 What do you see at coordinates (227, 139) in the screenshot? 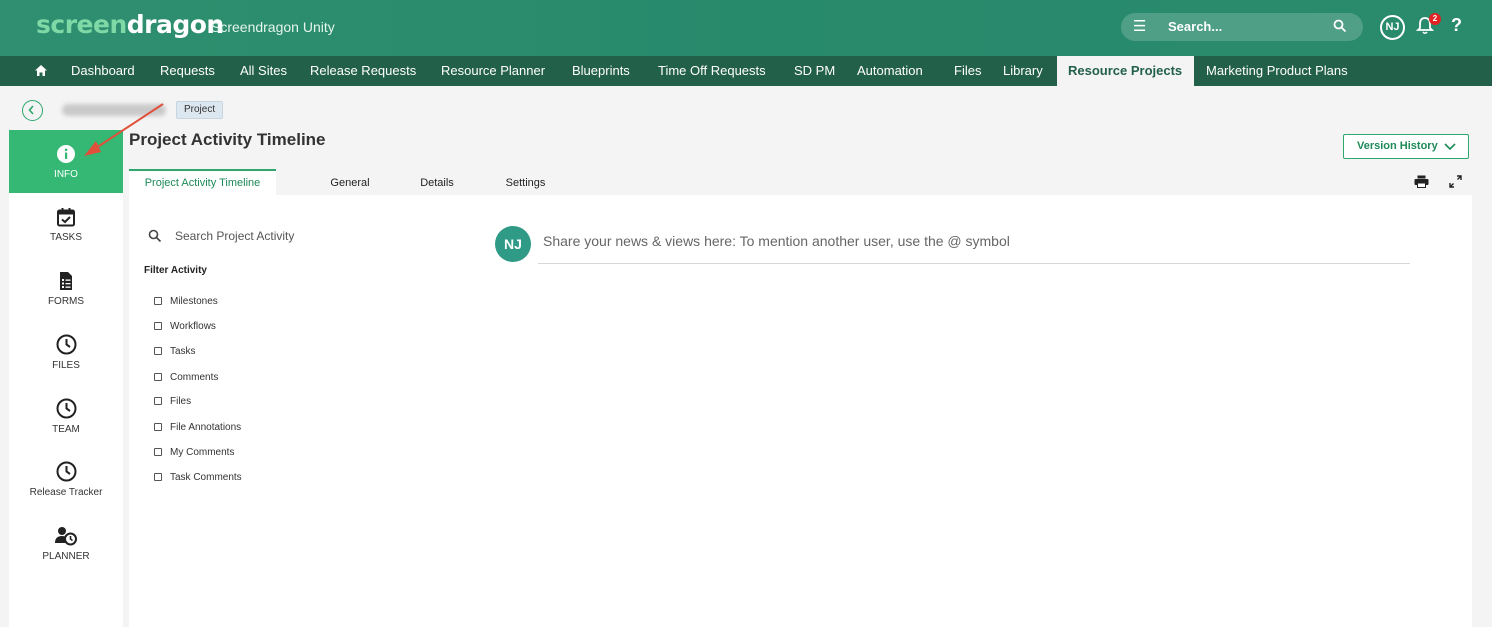
I see `page-title: Project Activity Timeline` at bounding box center [227, 139].